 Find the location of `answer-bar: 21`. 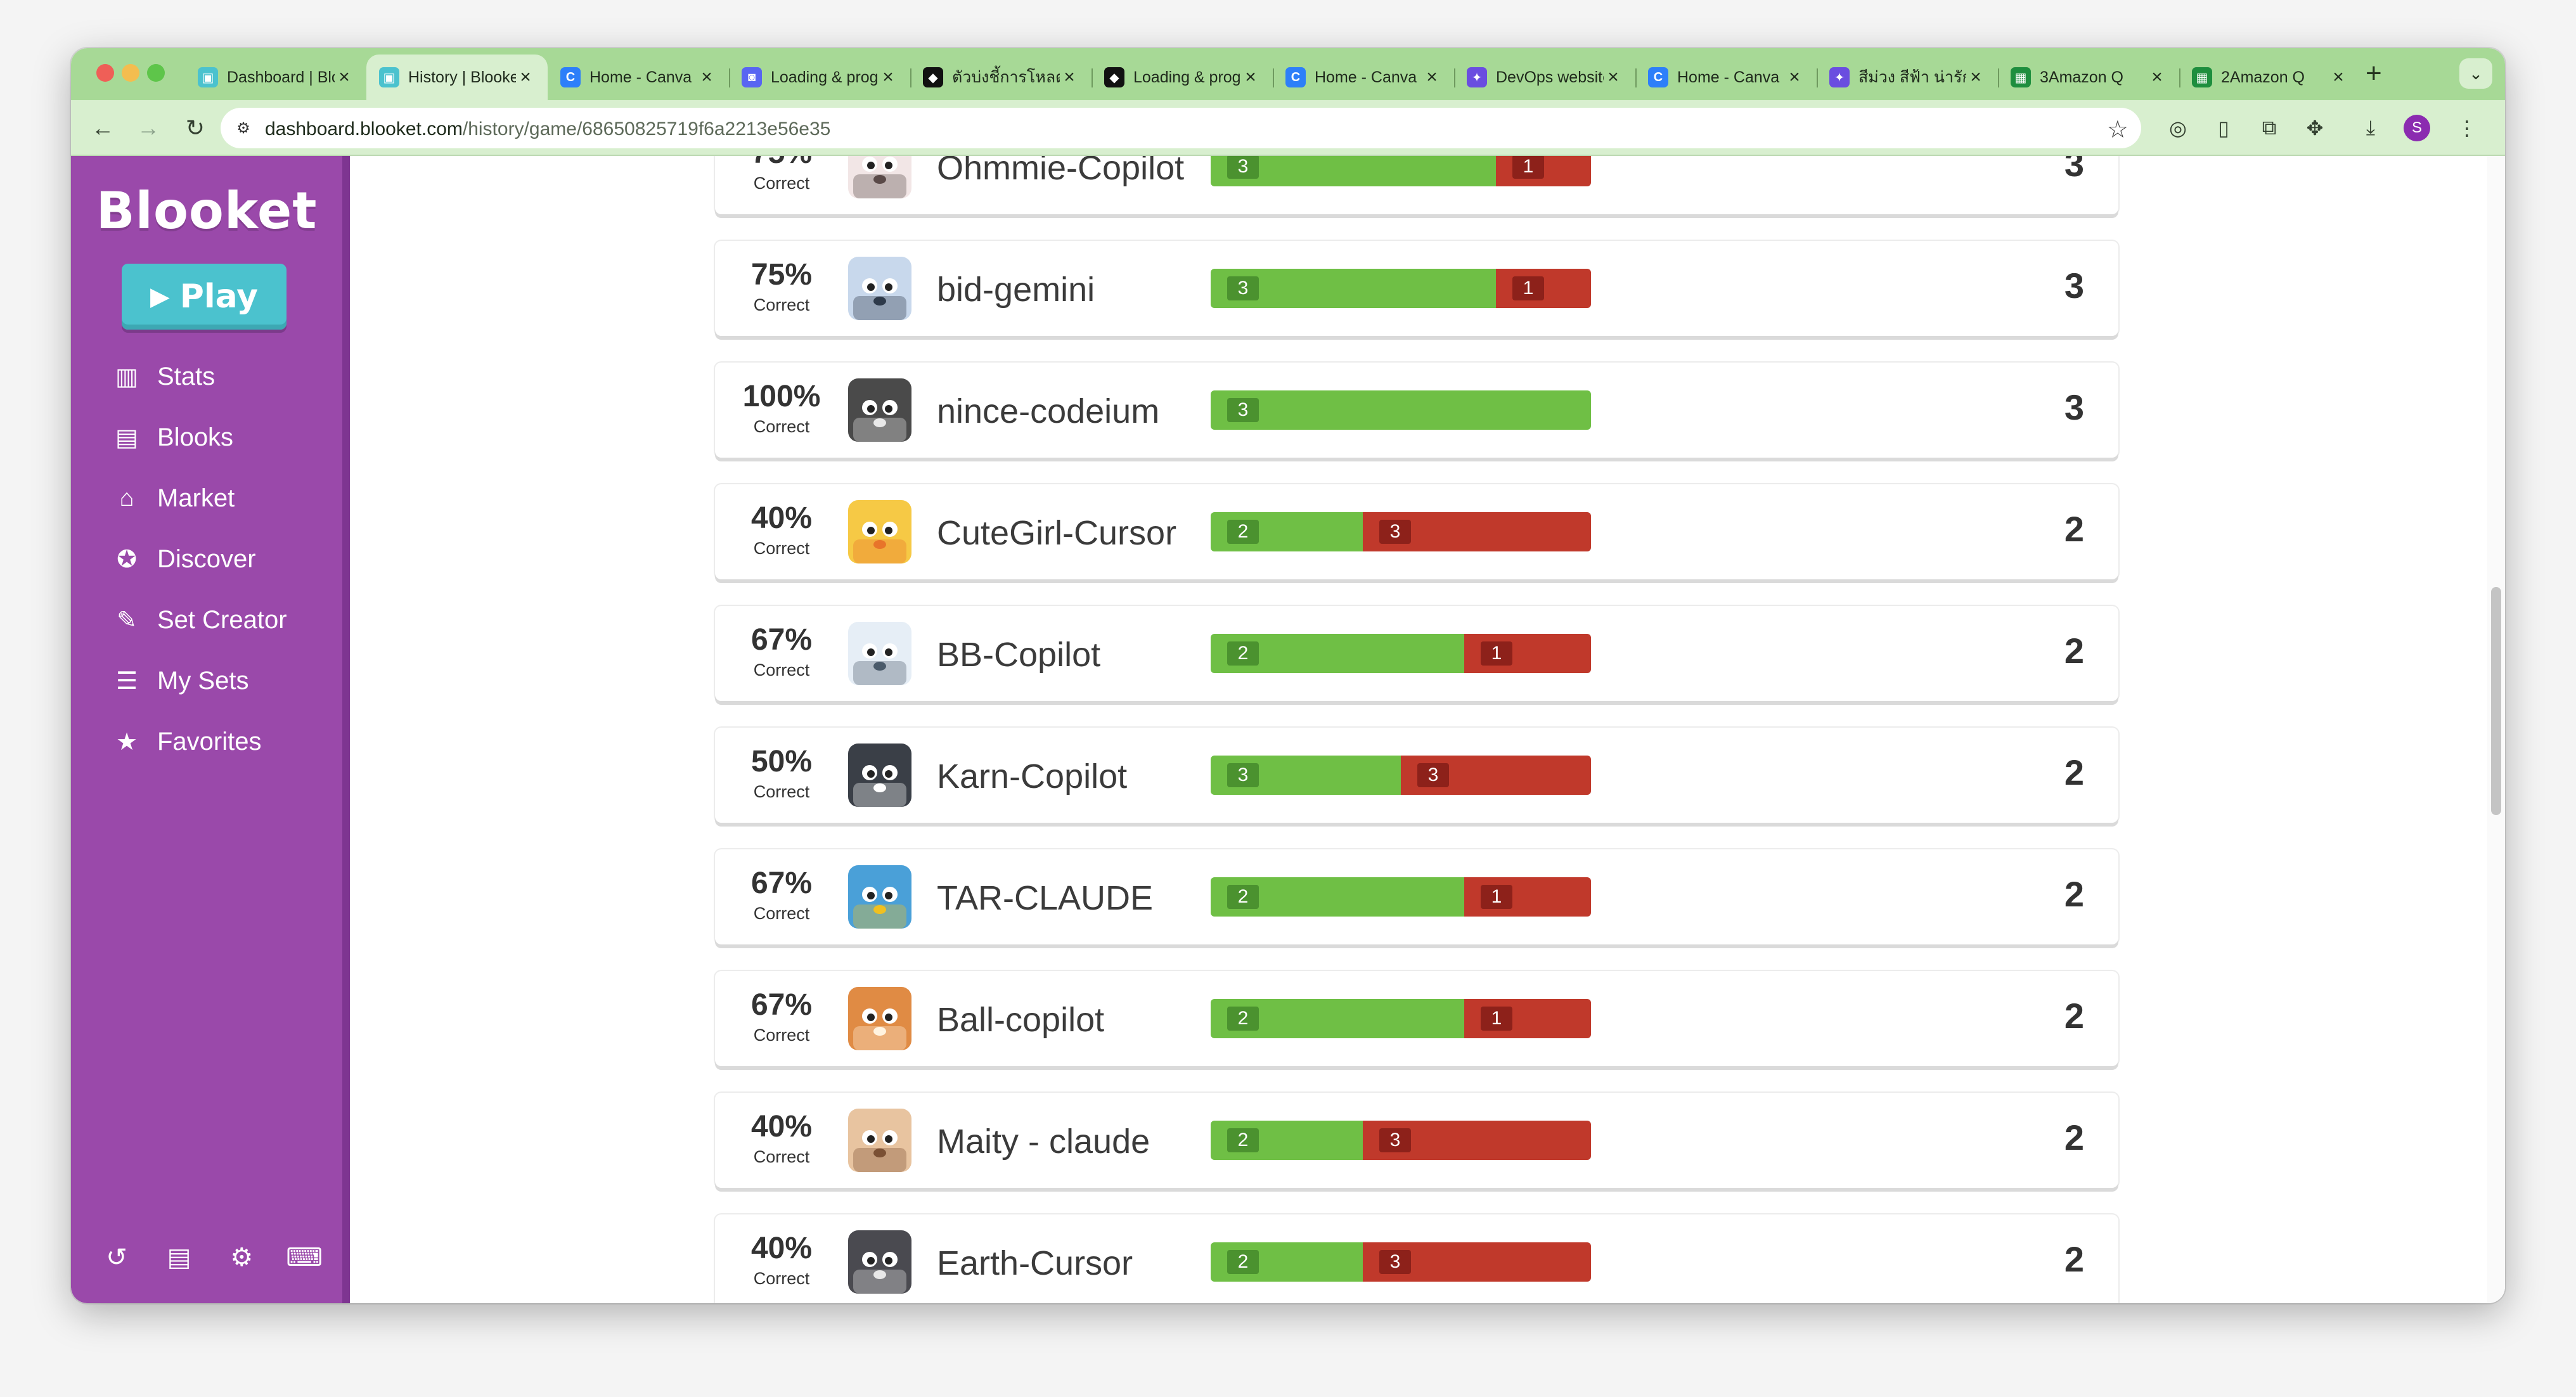

answer-bar: 21 is located at coordinates (1401, 897).